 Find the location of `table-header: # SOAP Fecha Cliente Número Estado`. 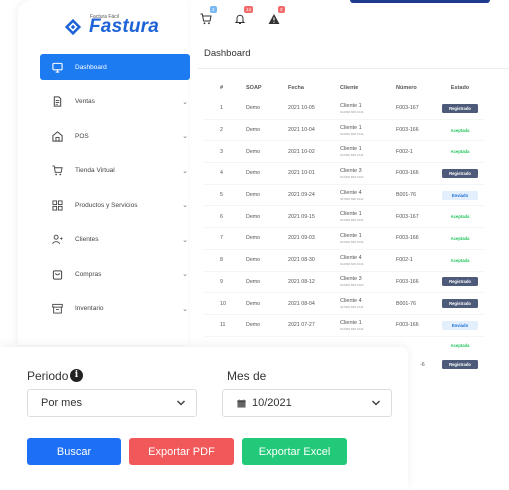

table-header: # SOAP Fecha Cliente Número Estado is located at coordinates (344, 88).